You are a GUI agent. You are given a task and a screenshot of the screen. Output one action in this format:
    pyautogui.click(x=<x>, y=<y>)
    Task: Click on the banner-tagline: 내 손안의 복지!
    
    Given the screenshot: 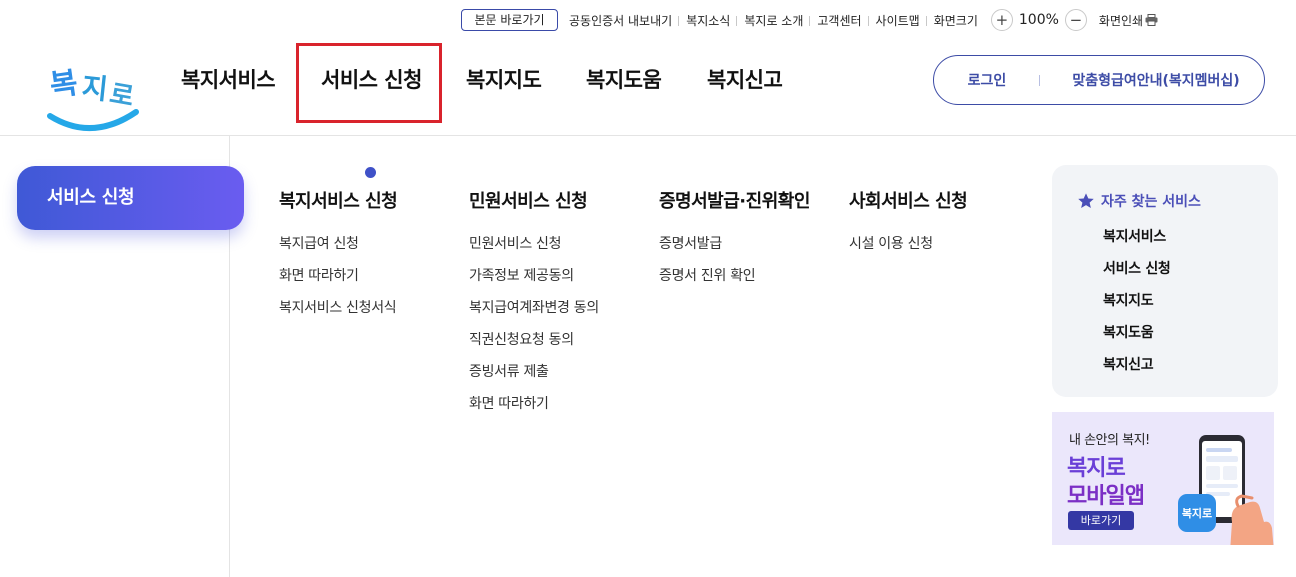 What is the action you would take?
    pyautogui.click(x=1109, y=440)
    